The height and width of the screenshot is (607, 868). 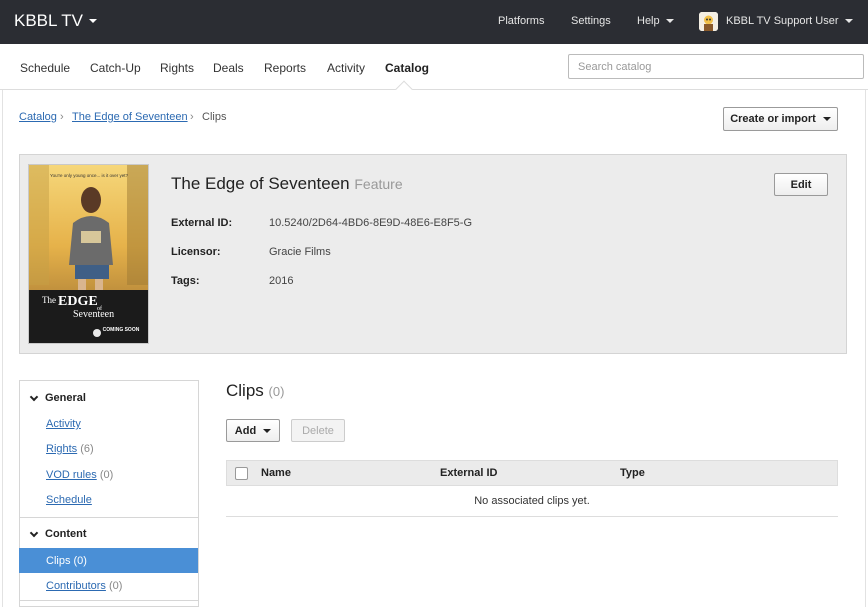 I want to click on sidebar-item-vod-rules: VOD rules (0), so click(x=79, y=475).